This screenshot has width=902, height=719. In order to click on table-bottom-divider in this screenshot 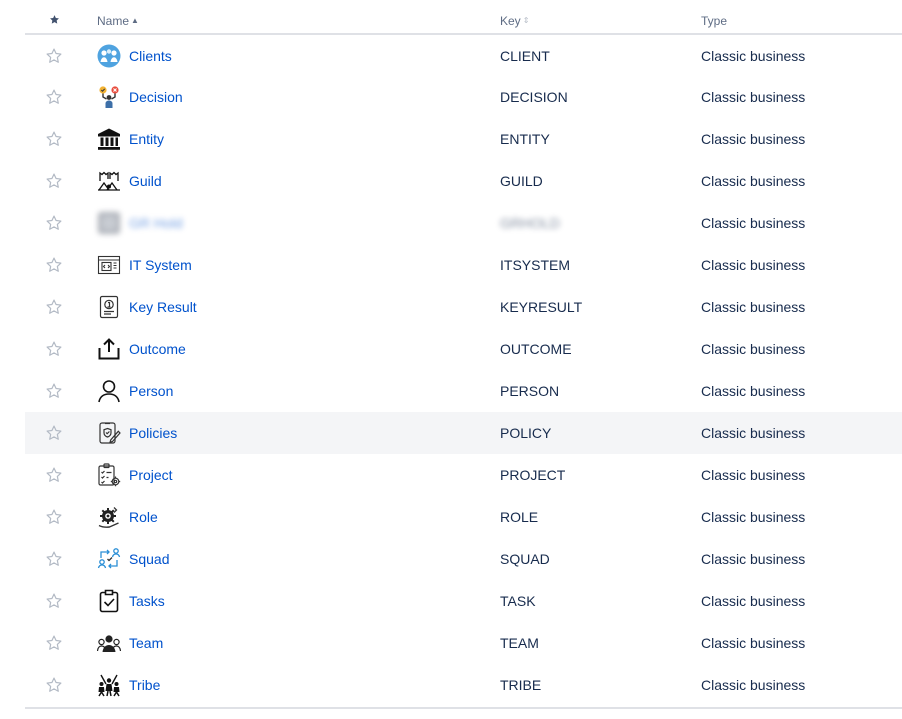, I will do `click(463, 708)`.